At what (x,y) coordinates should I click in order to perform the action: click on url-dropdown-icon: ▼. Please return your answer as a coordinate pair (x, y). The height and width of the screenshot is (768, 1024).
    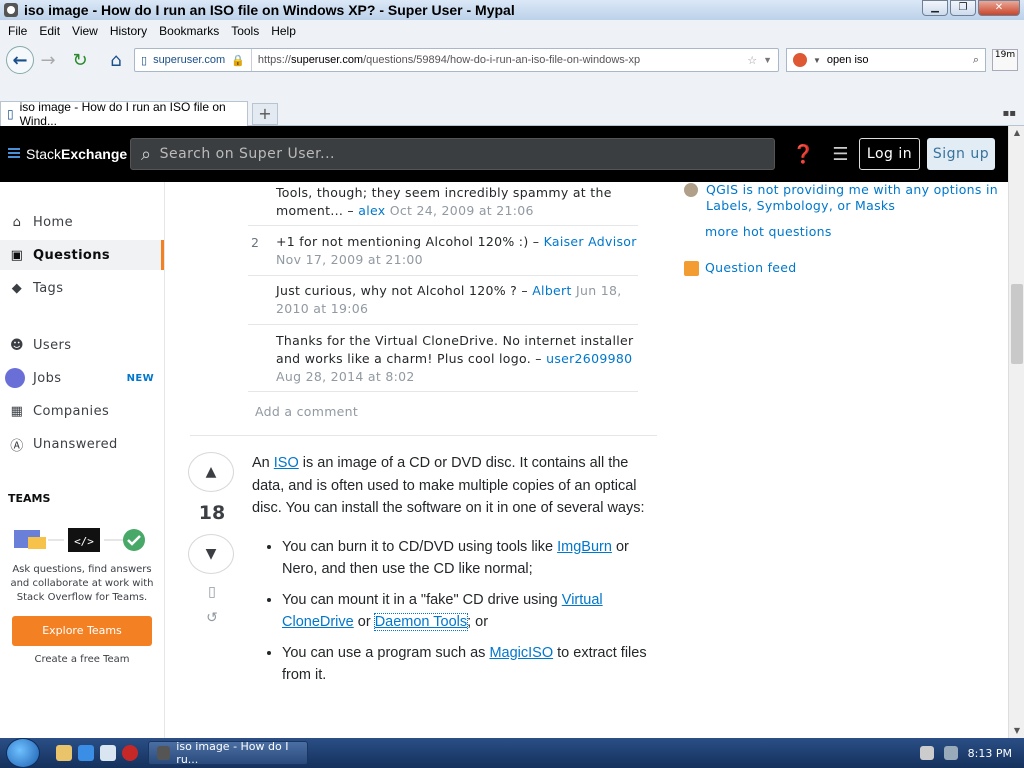
    Looking at the image, I should click on (767, 60).